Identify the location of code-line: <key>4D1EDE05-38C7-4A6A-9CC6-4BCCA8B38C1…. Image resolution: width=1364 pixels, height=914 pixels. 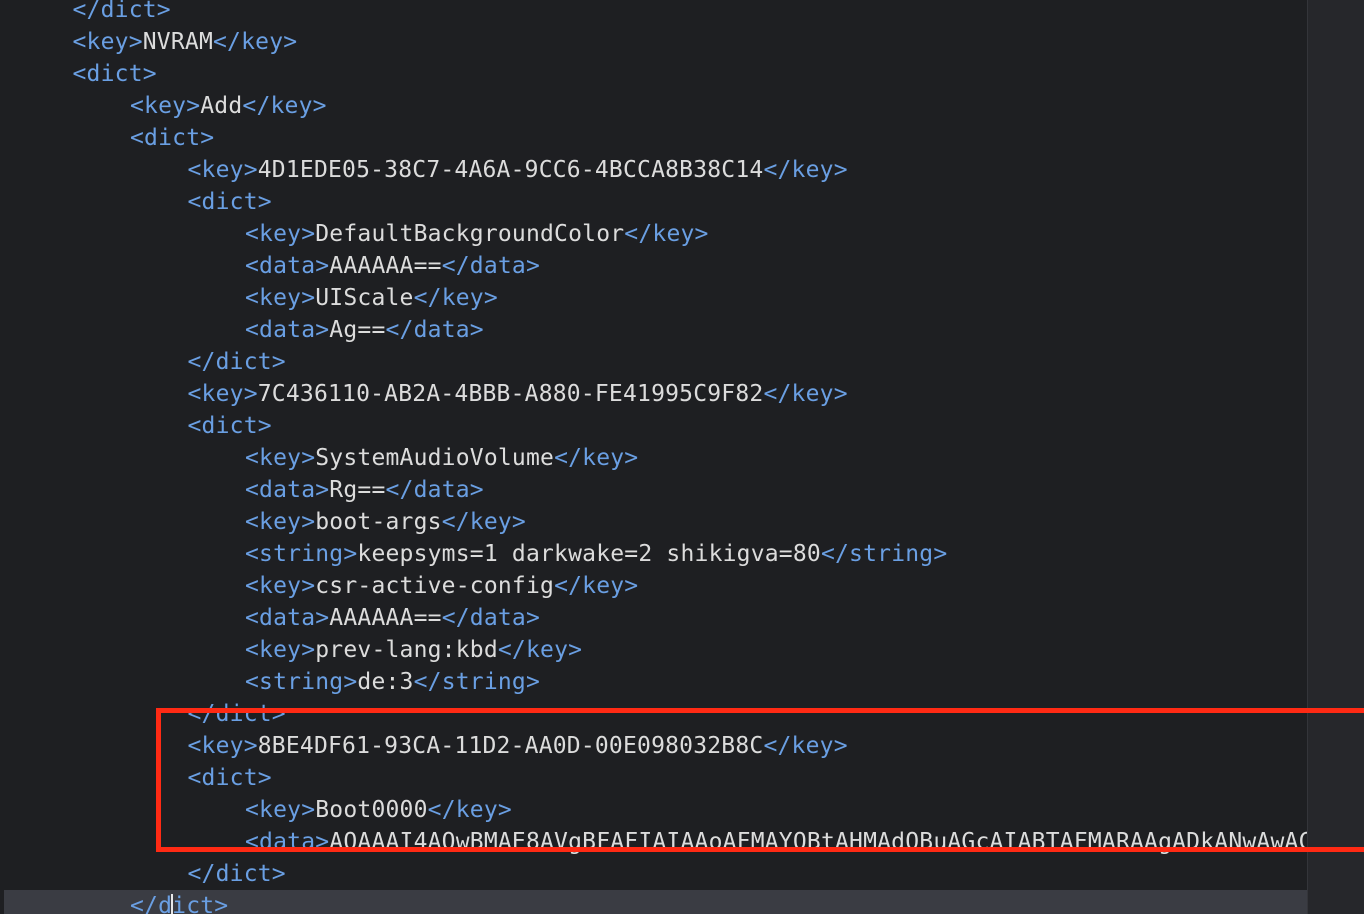
(682, 170).